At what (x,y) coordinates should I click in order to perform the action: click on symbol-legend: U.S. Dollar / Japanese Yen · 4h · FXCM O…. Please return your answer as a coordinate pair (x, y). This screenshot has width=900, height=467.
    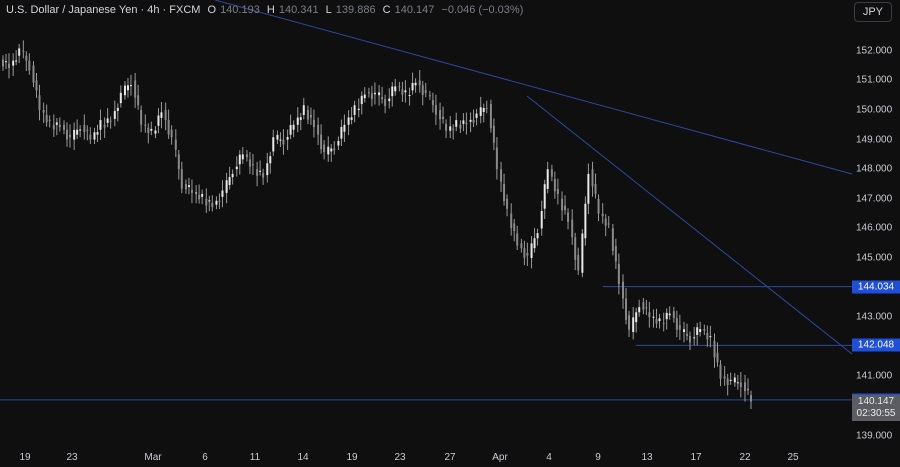
    Looking at the image, I should click on (266, 10).